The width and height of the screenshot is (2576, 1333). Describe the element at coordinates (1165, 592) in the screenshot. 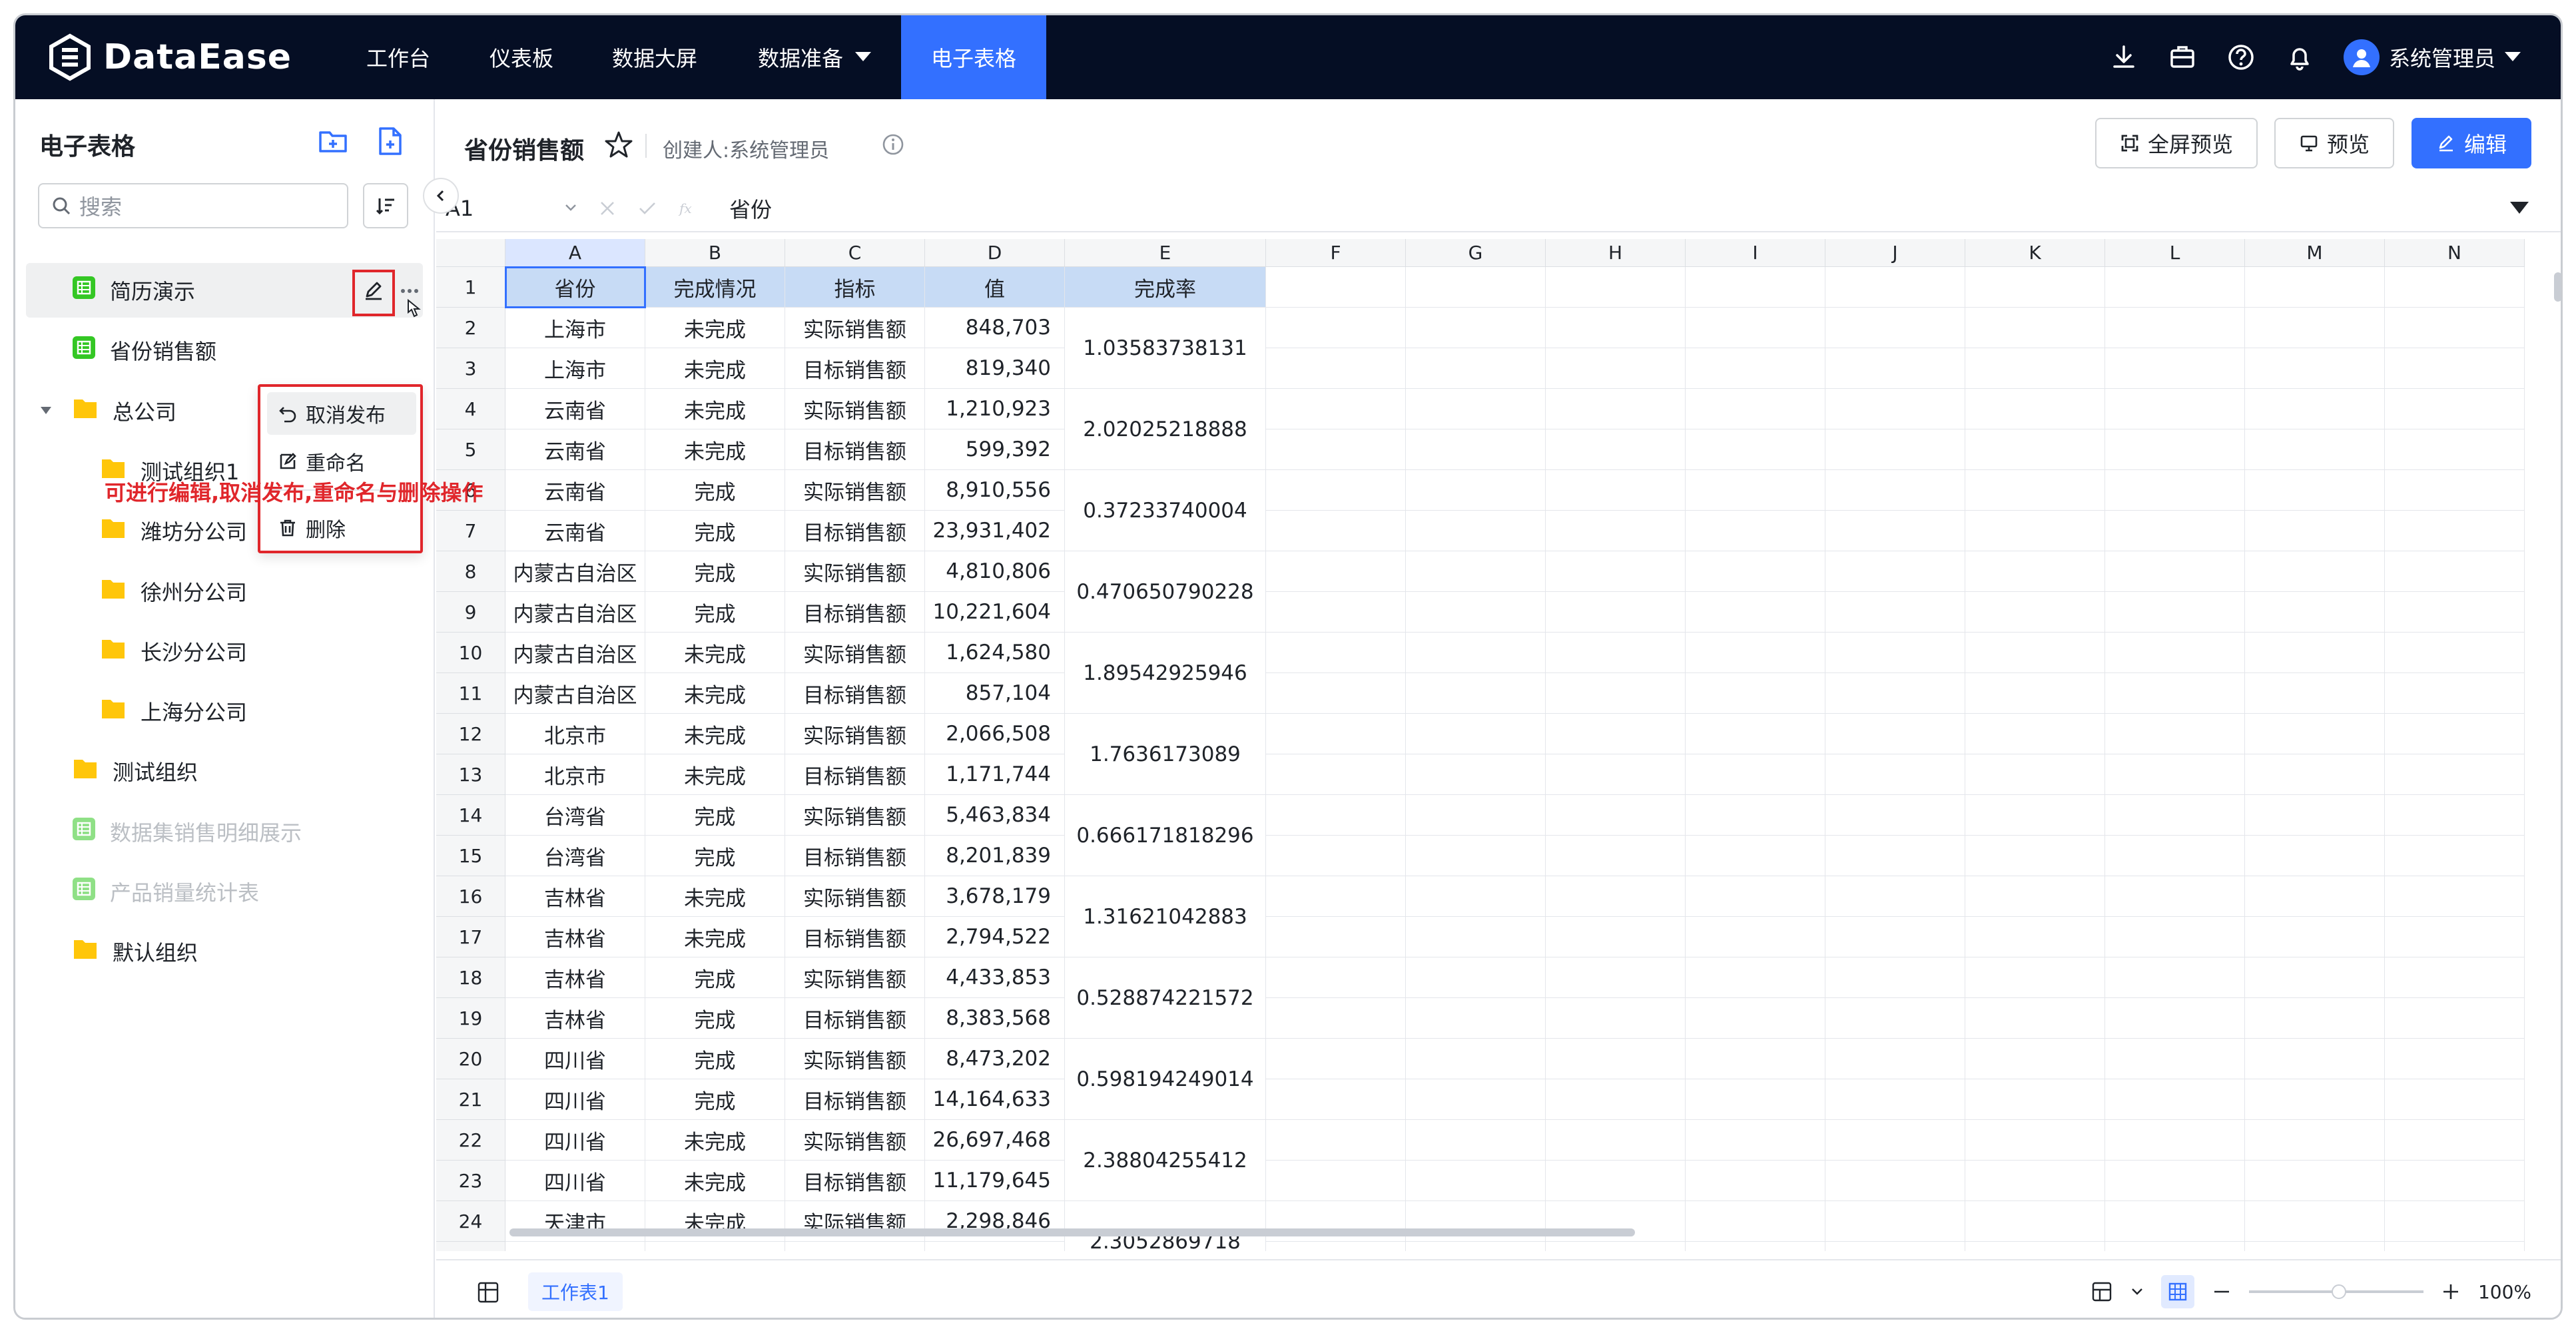

I see `rate-cell: 0.470650790228` at that location.